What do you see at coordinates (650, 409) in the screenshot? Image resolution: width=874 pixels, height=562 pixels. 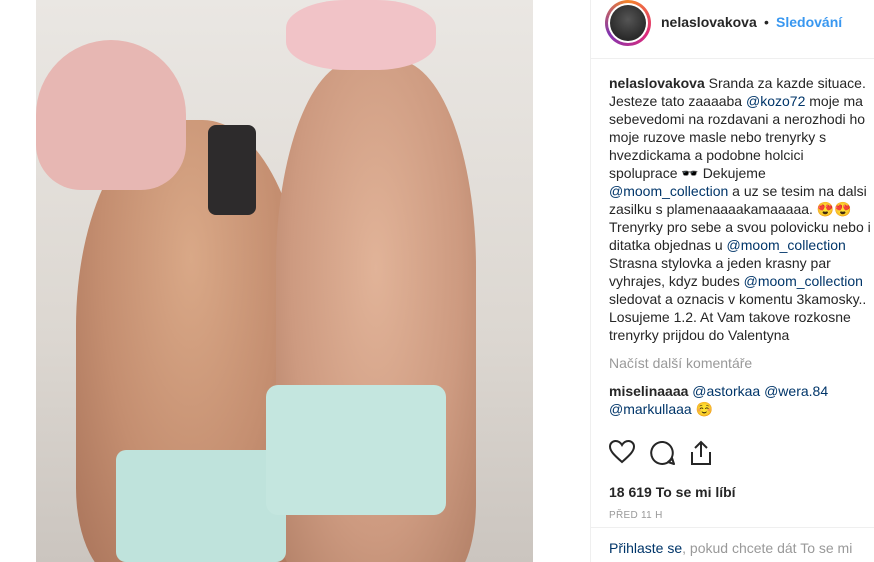 I see `mention-link: @markullaaa` at bounding box center [650, 409].